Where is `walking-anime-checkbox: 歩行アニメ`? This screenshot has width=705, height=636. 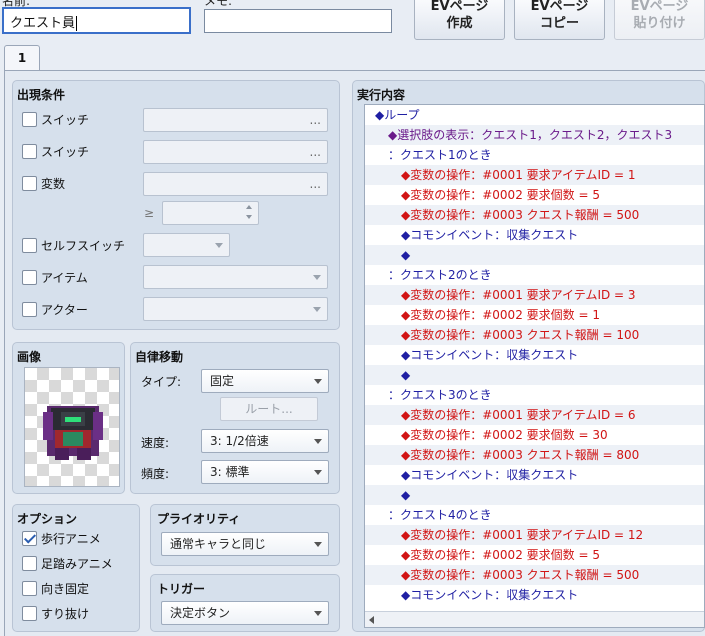 walking-anime-checkbox: 歩行アニメ is located at coordinates (61, 538).